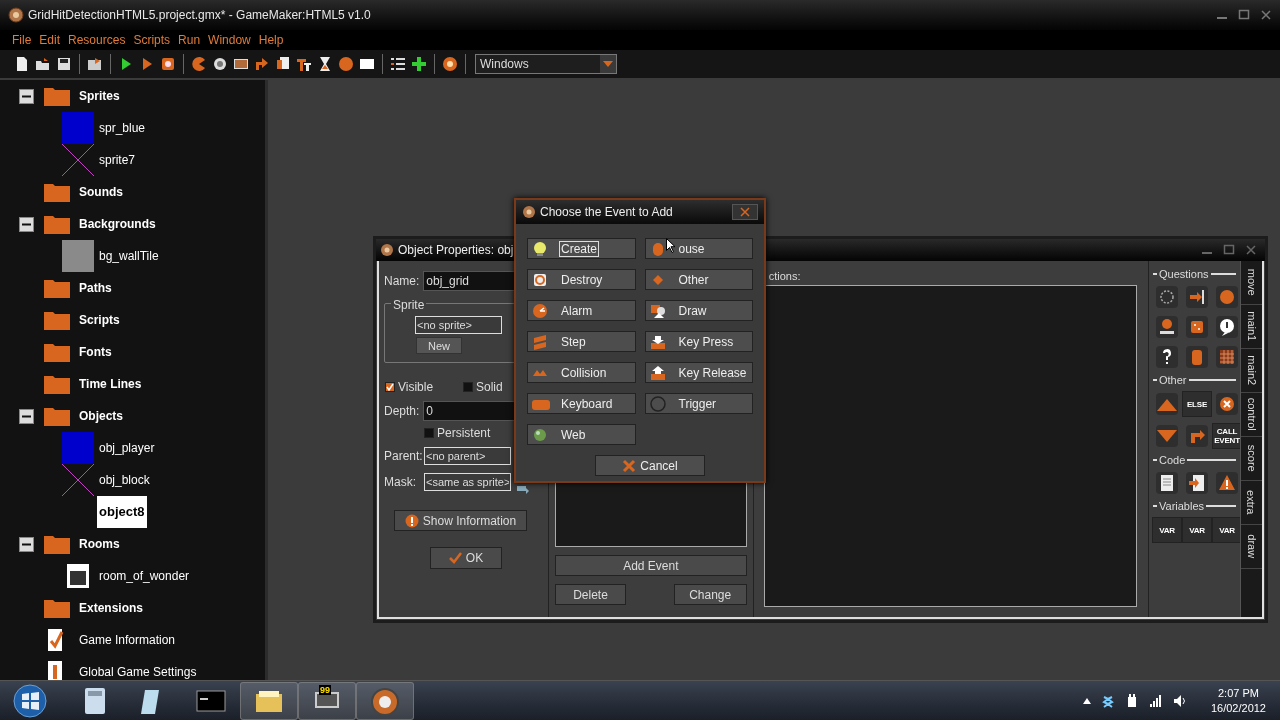 The image size is (1280, 720). I want to click on change-button: Change, so click(710, 594).